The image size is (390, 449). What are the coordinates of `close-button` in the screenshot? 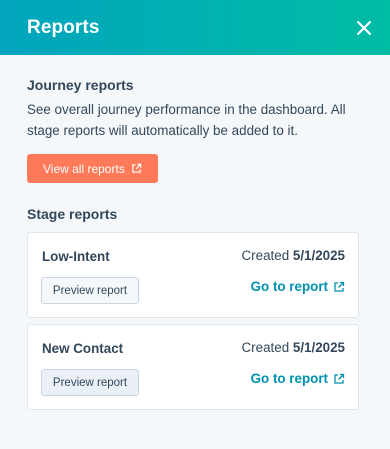 It's located at (364, 28).